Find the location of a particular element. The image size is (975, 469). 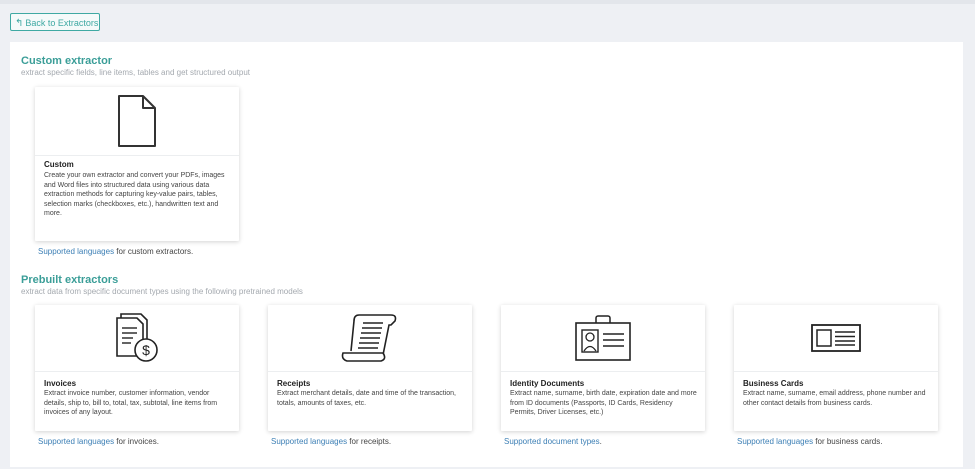

invoice-icon: $ is located at coordinates (137, 337).